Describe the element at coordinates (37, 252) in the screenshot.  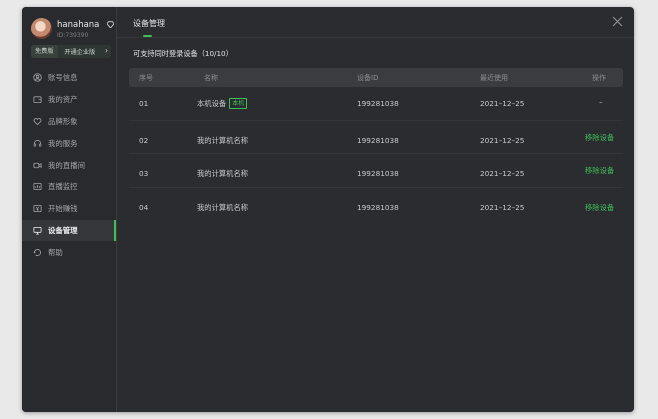
I see `help-icon` at that location.